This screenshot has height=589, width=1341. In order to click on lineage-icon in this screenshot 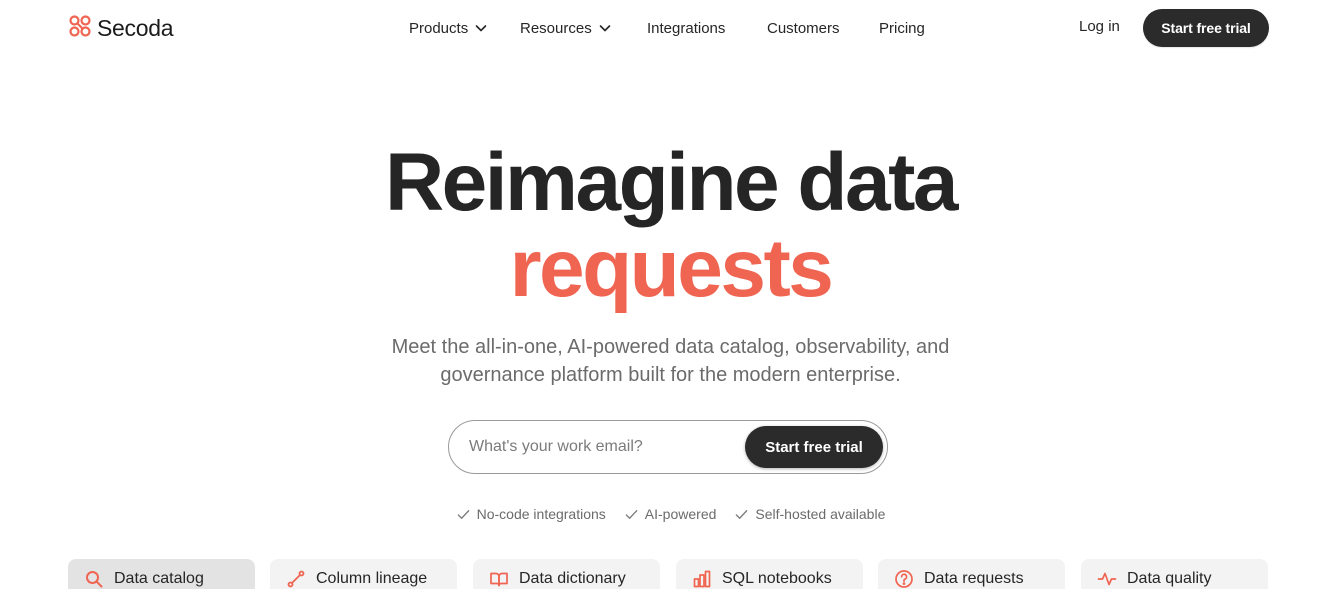, I will do `click(296, 579)`.